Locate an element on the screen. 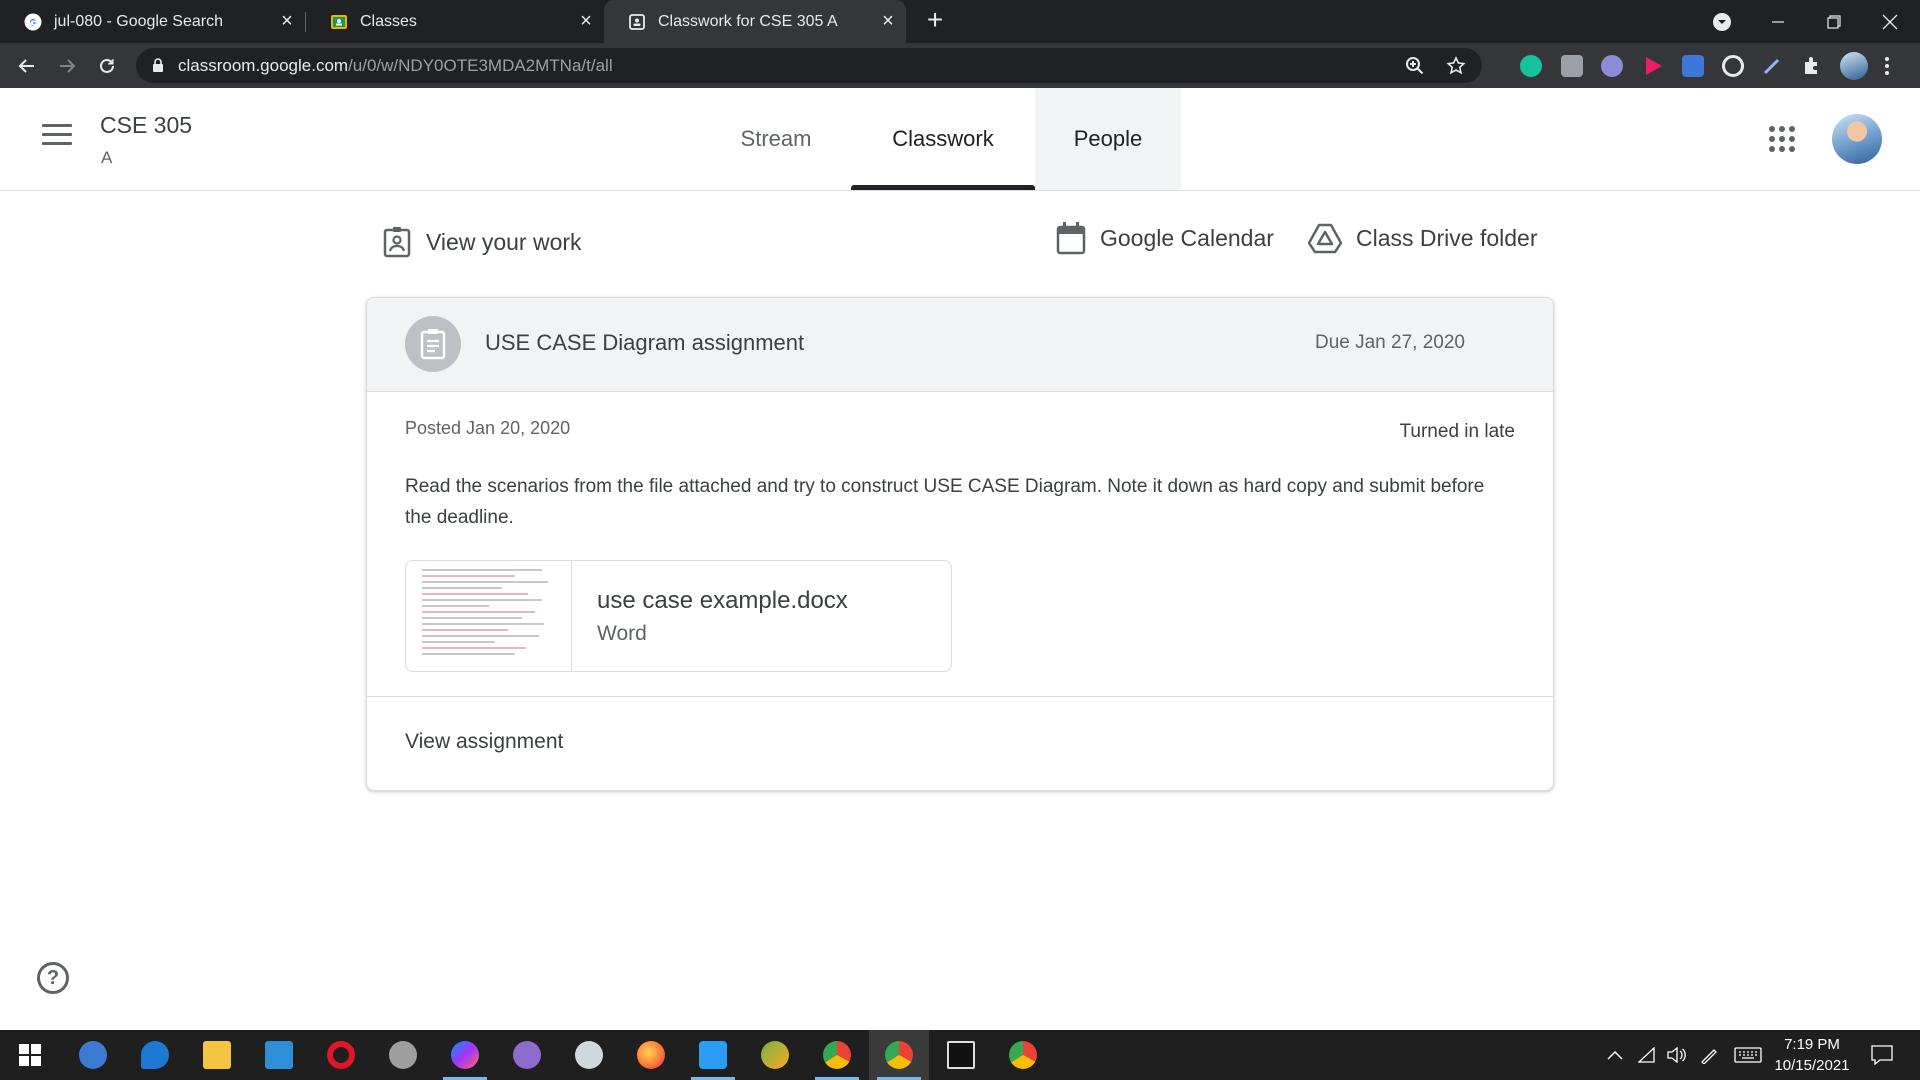 The height and width of the screenshot is (1080, 1920). camera-extension-icon is located at coordinates (1572, 66).